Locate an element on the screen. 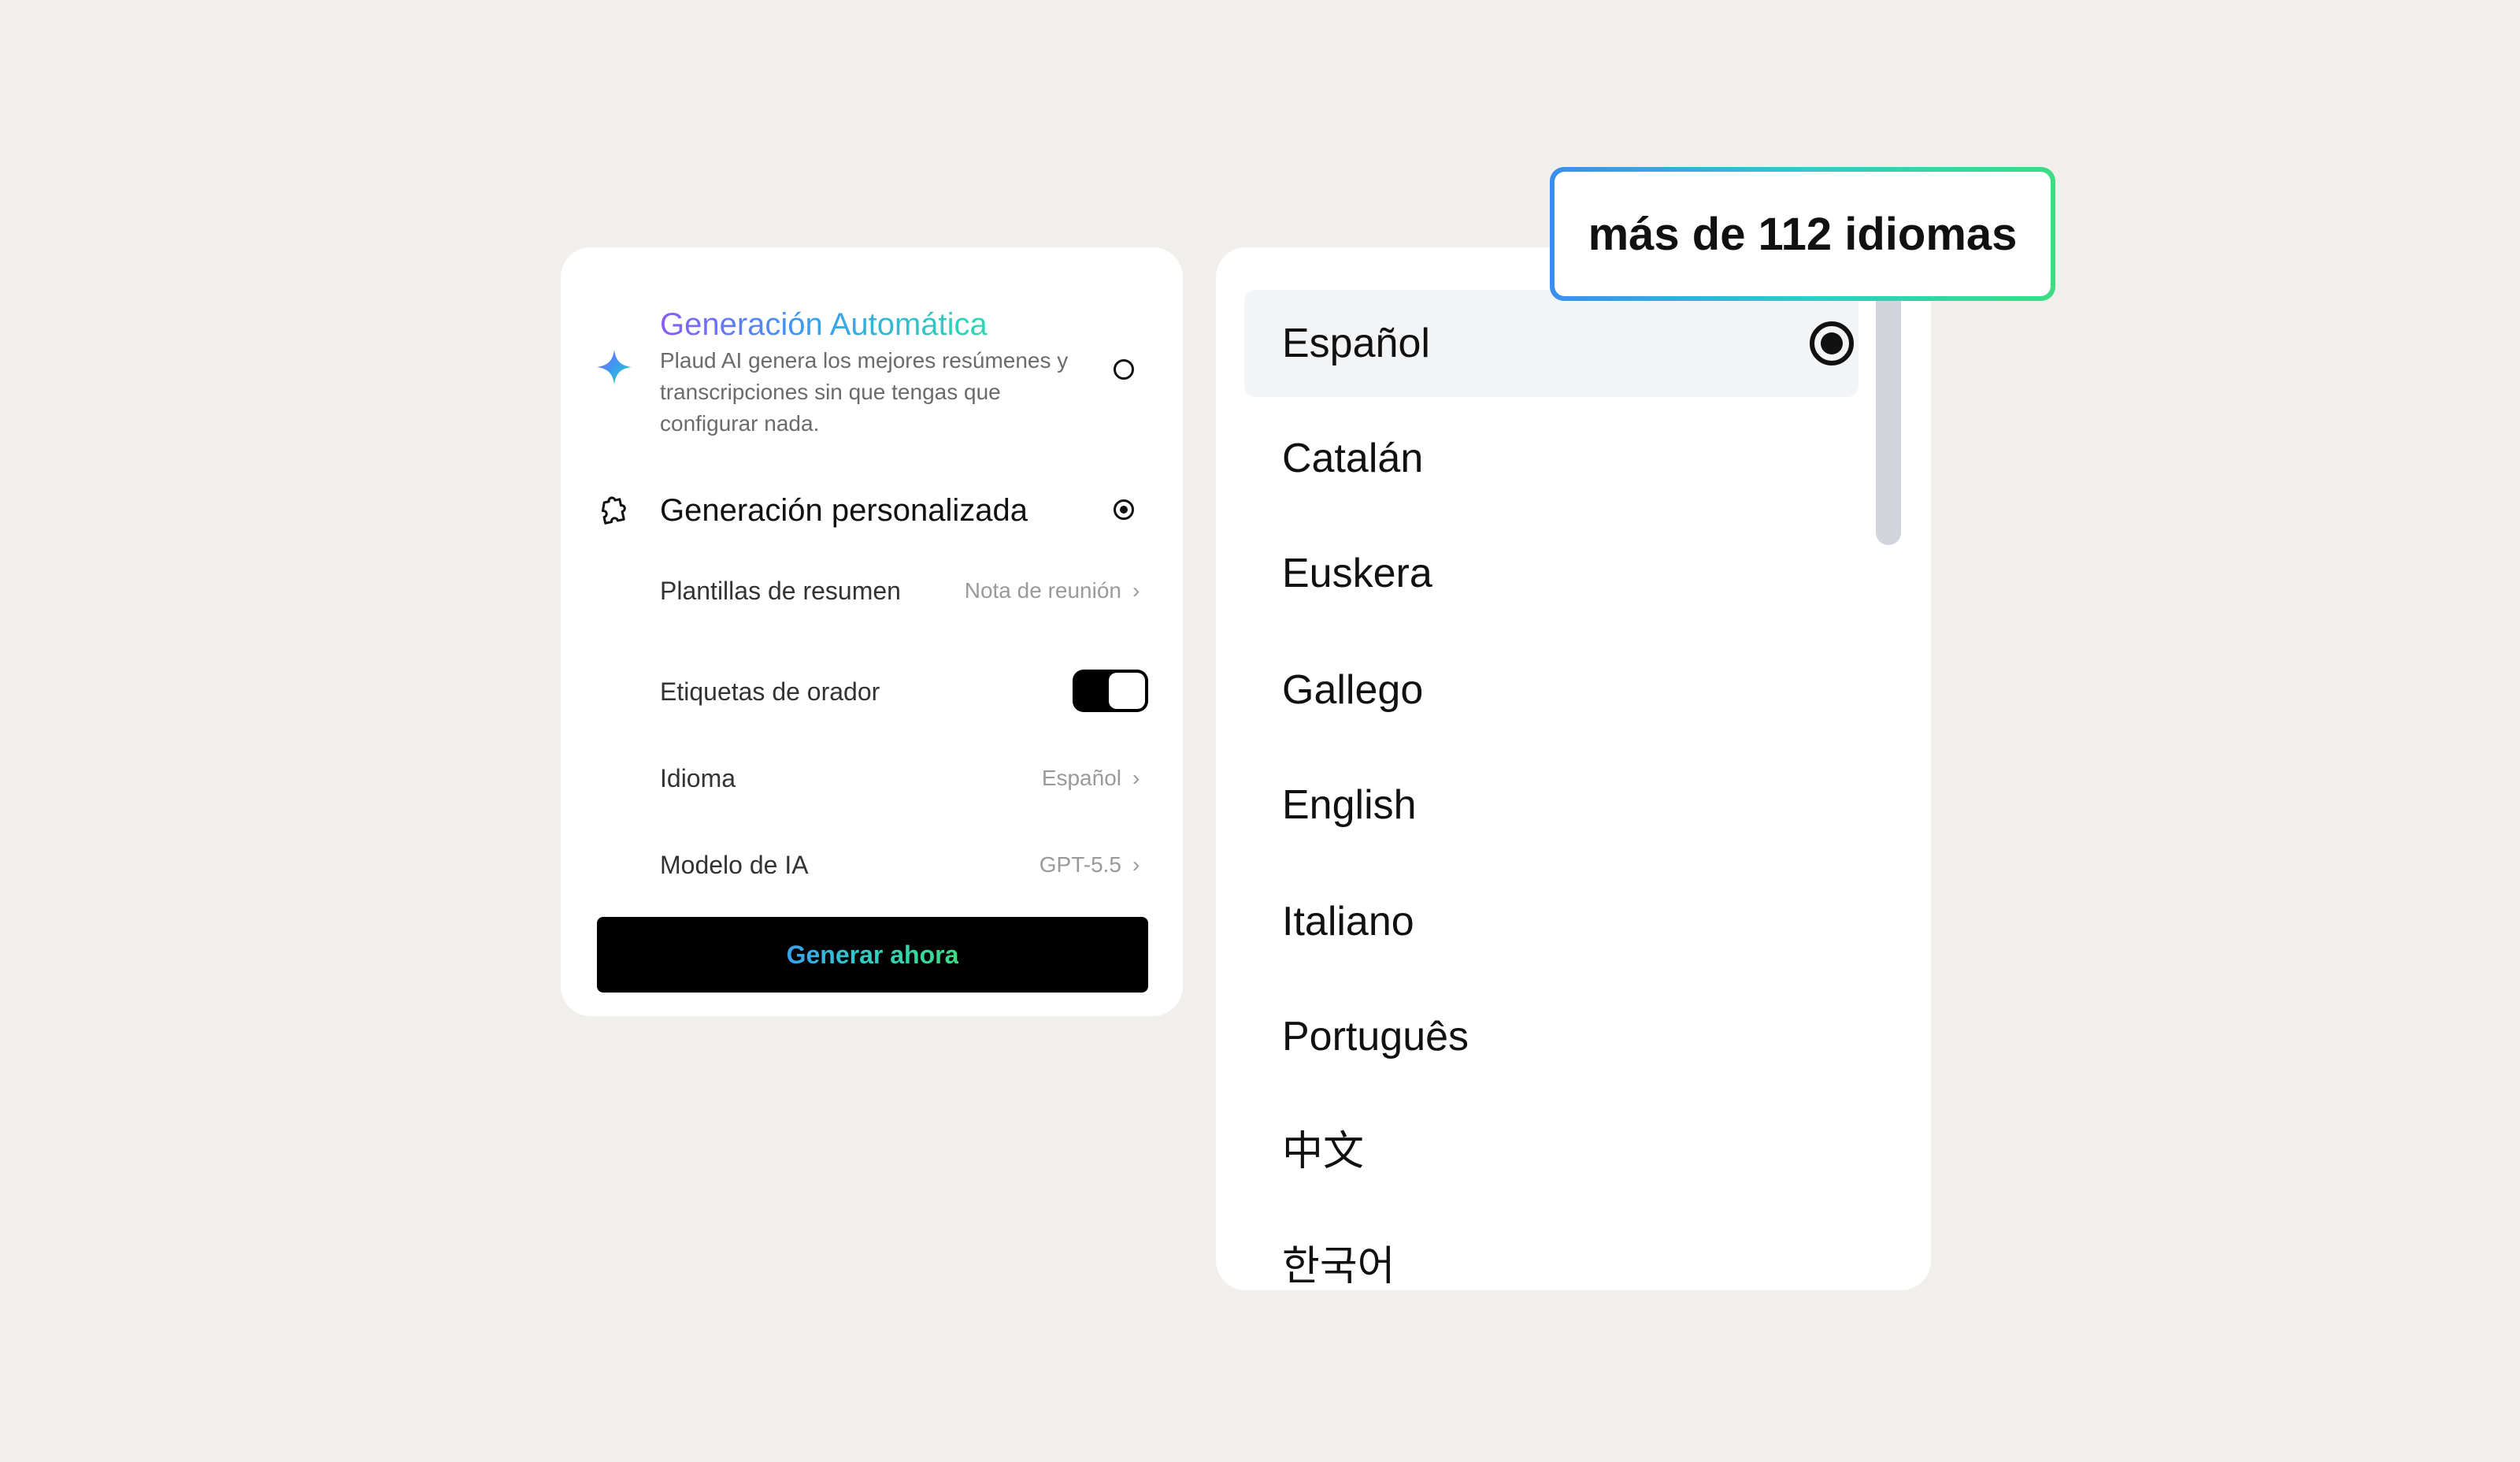 This screenshot has width=2520, height=1462. language-label: English is located at coordinates (1349, 805).